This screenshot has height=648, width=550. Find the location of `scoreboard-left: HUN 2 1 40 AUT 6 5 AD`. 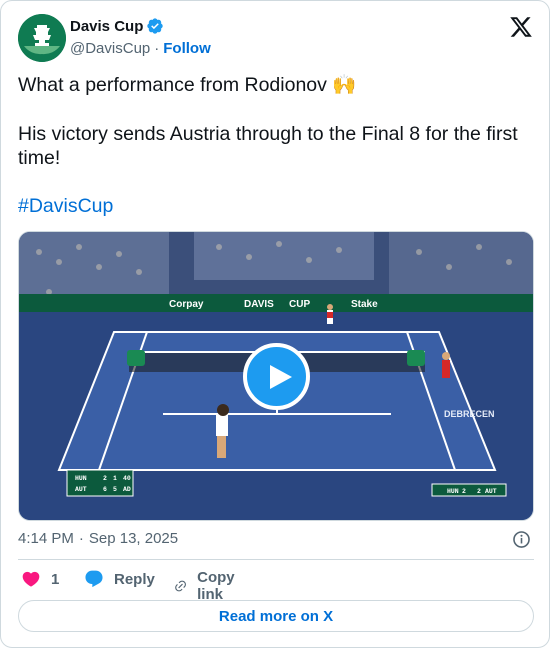

scoreboard-left: HUN 2 1 40 AUT 6 5 AD is located at coordinates (100, 483).